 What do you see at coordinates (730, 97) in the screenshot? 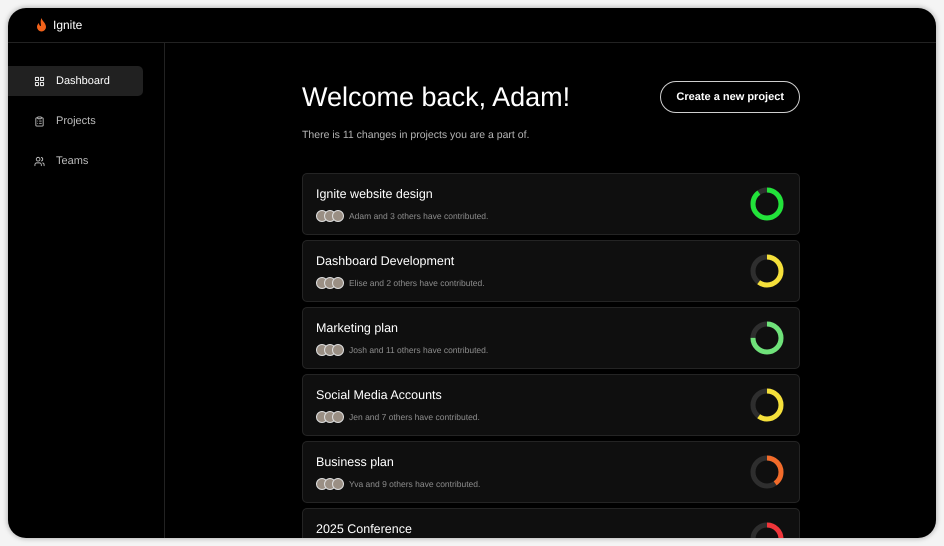
I see `create-project-button: Create a new project` at bounding box center [730, 97].